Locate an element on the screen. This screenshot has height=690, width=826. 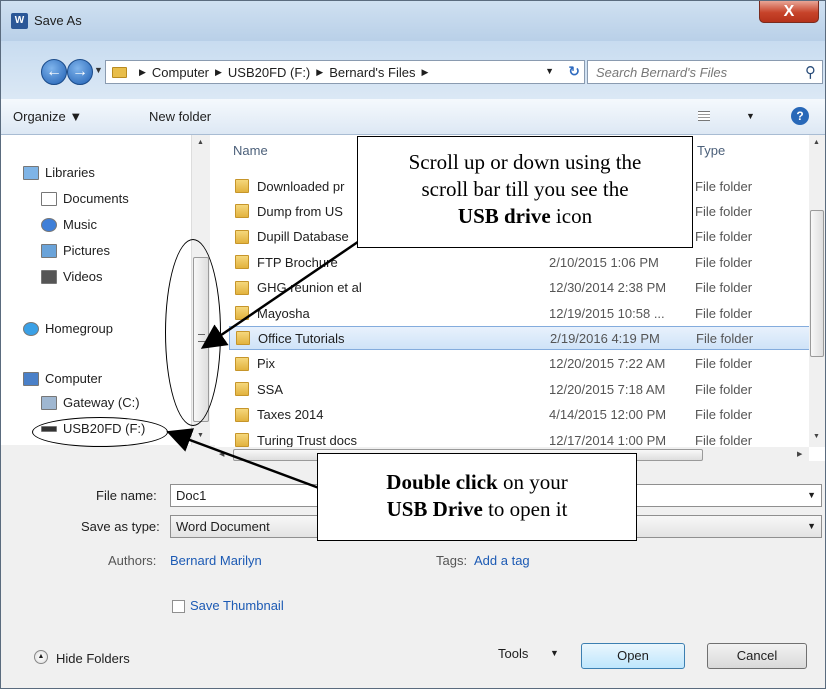
file-name: Dump from US is located at coordinates (300, 211).